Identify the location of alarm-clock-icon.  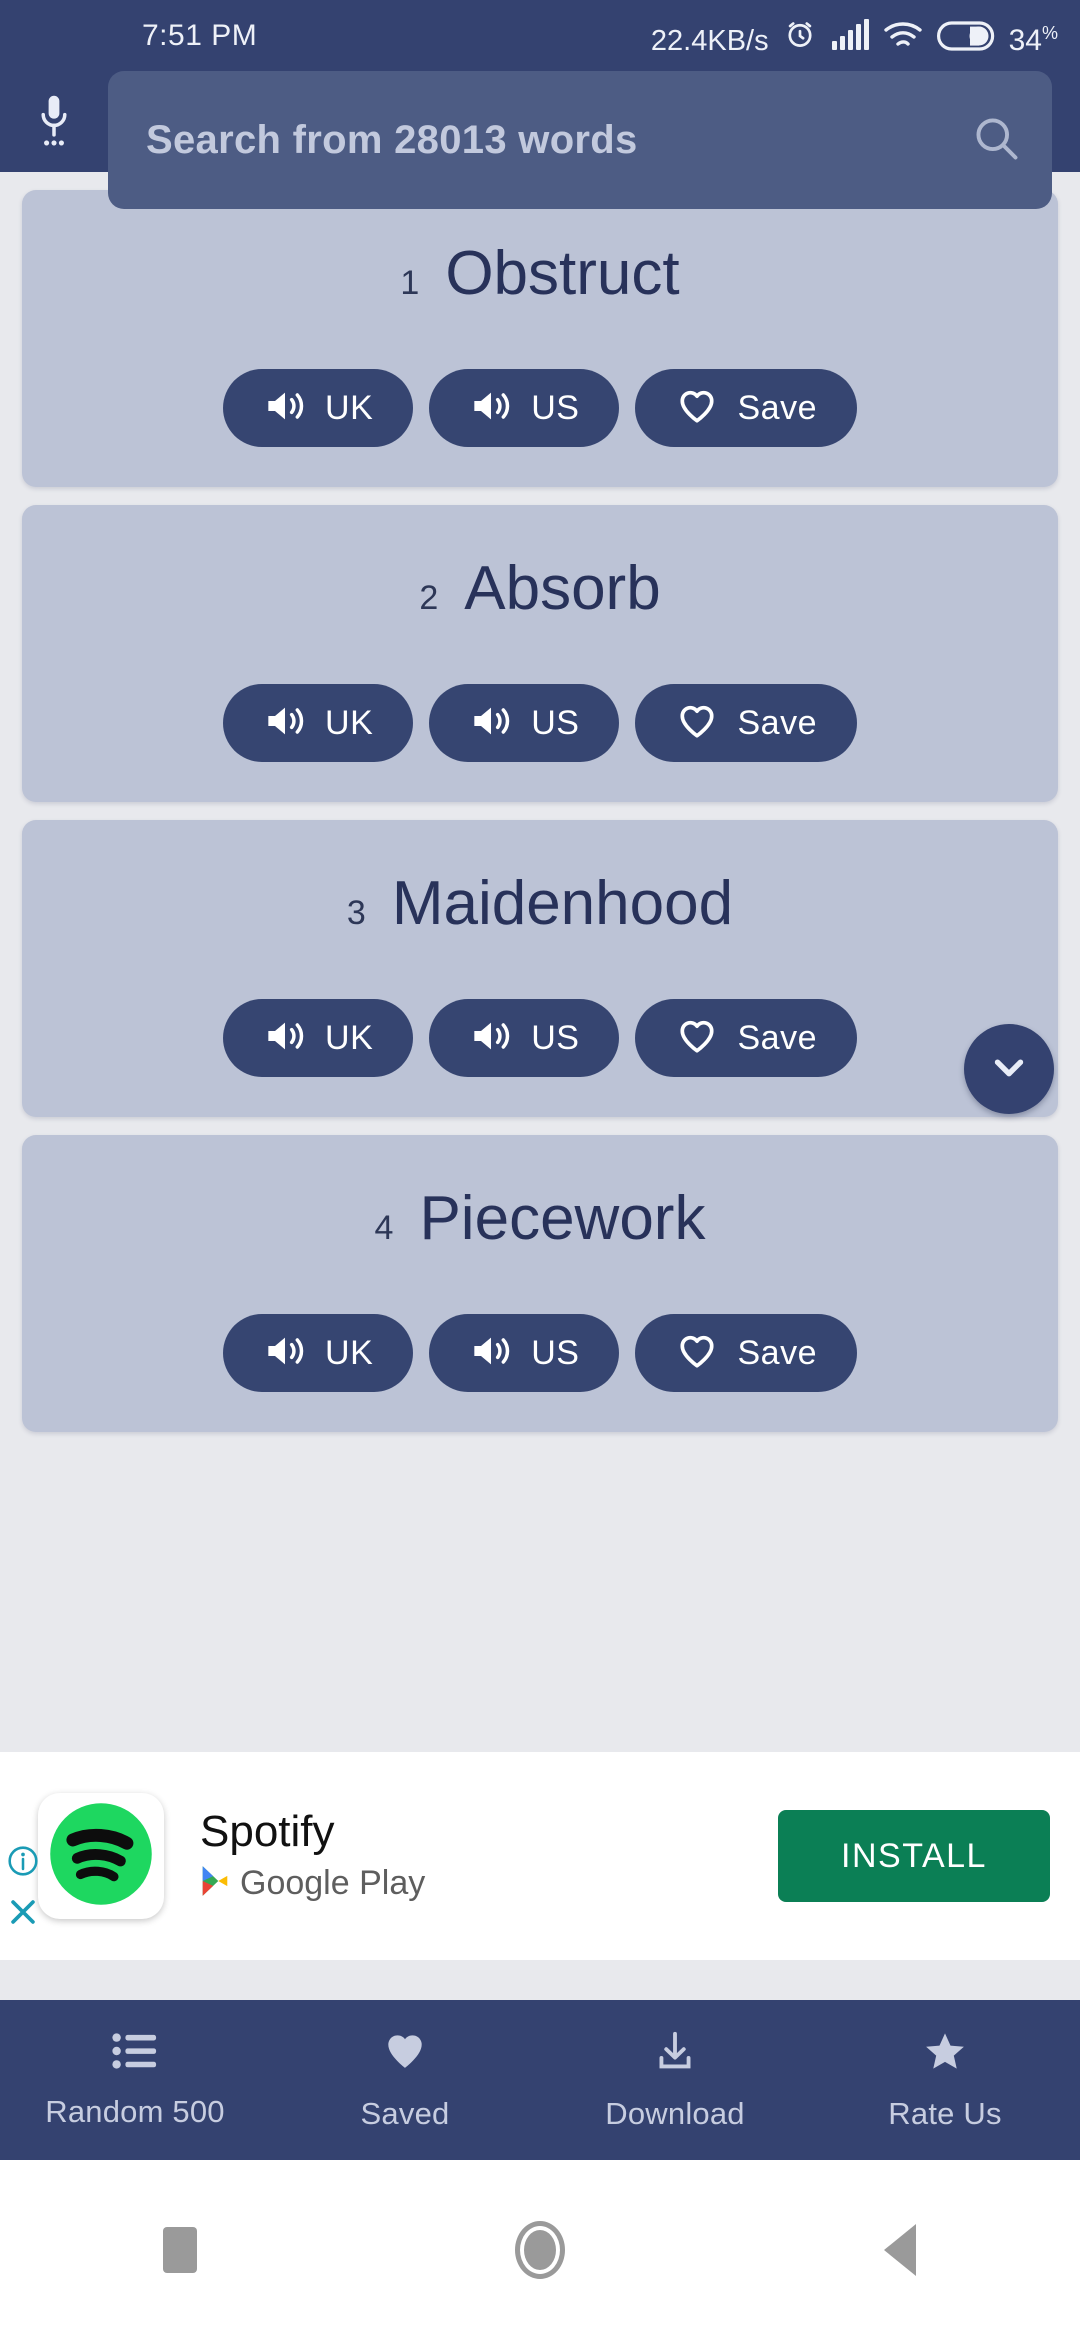
(800, 36).